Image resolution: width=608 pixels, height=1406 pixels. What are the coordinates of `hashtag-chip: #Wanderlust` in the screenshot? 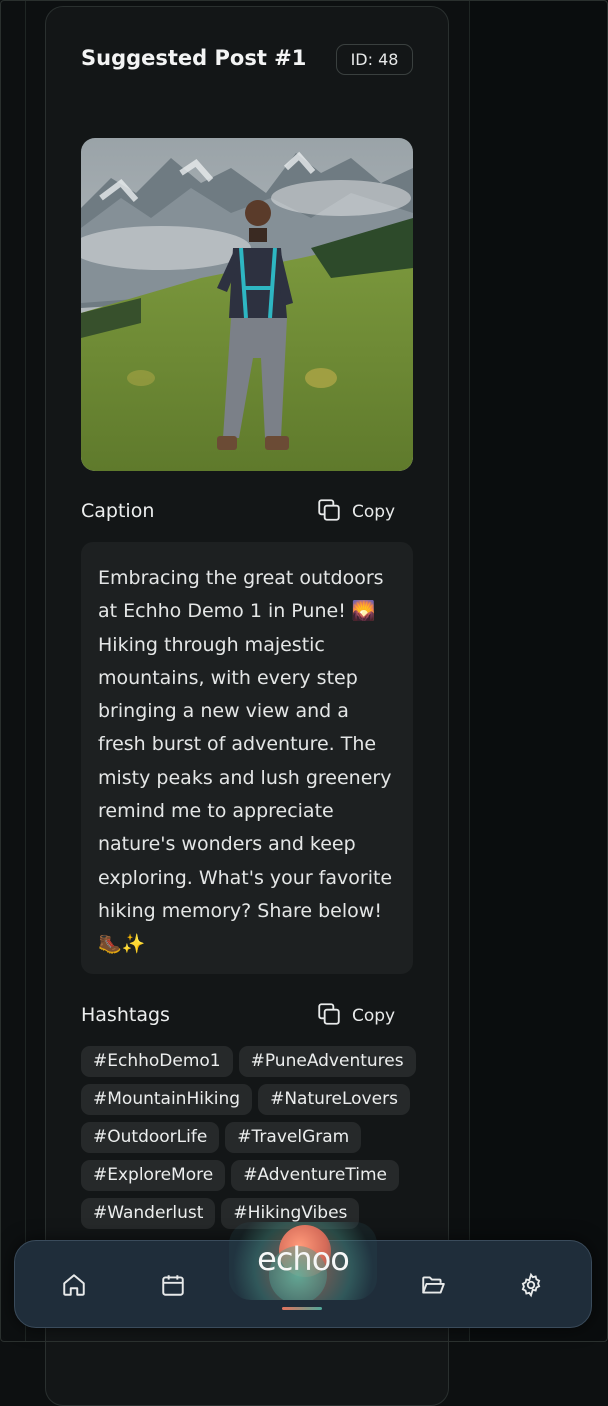 It's located at (148, 1213).